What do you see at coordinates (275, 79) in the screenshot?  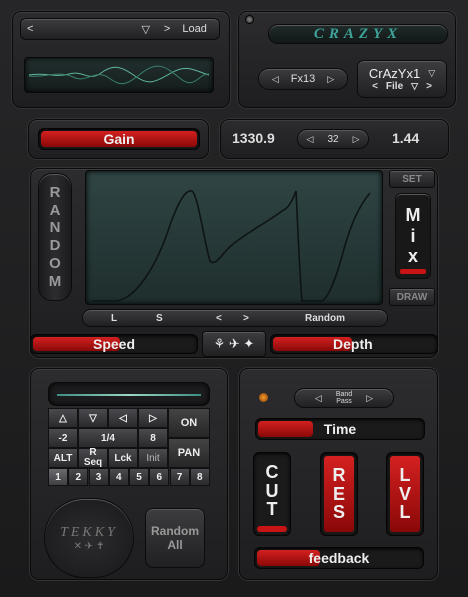 I see `fx-prev-button: ◁` at bounding box center [275, 79].